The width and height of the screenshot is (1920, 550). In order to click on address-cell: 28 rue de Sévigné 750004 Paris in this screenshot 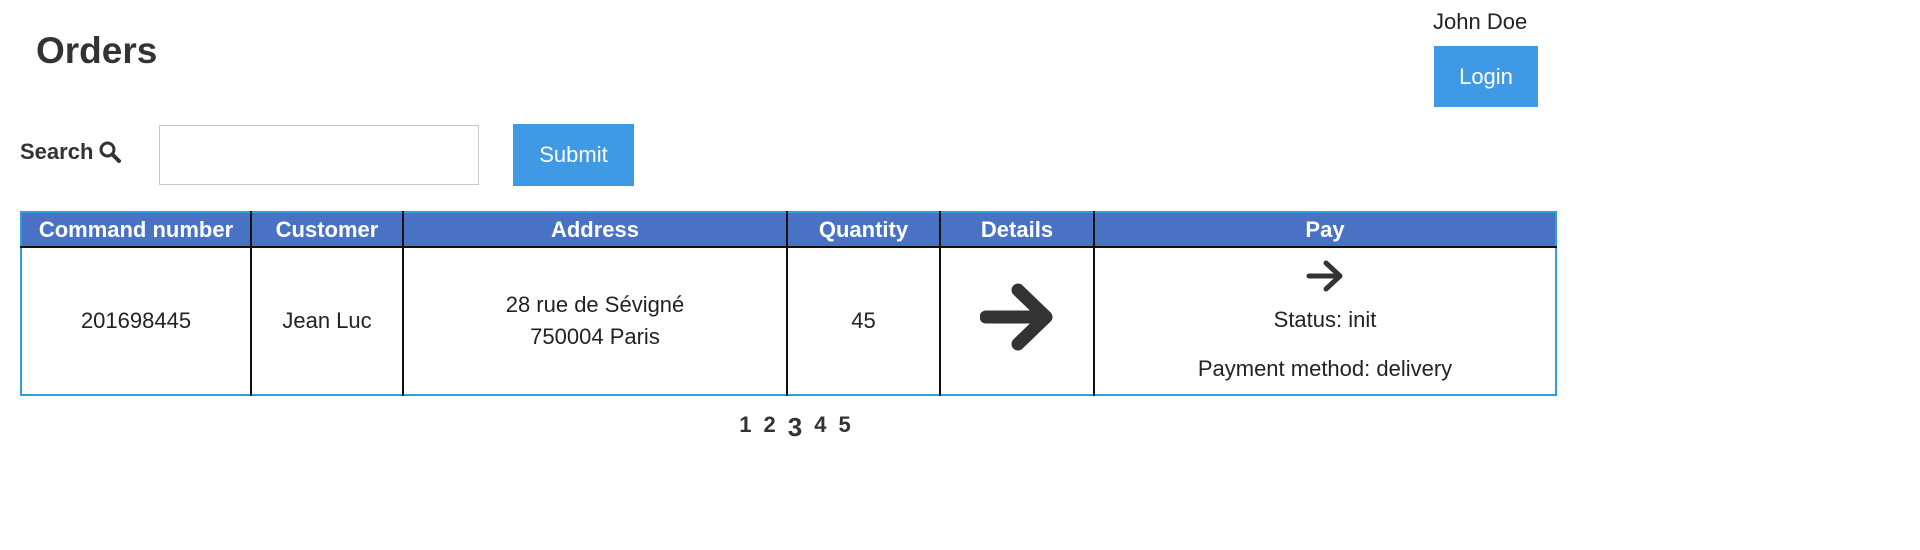, I will do `click(594, 321)`.